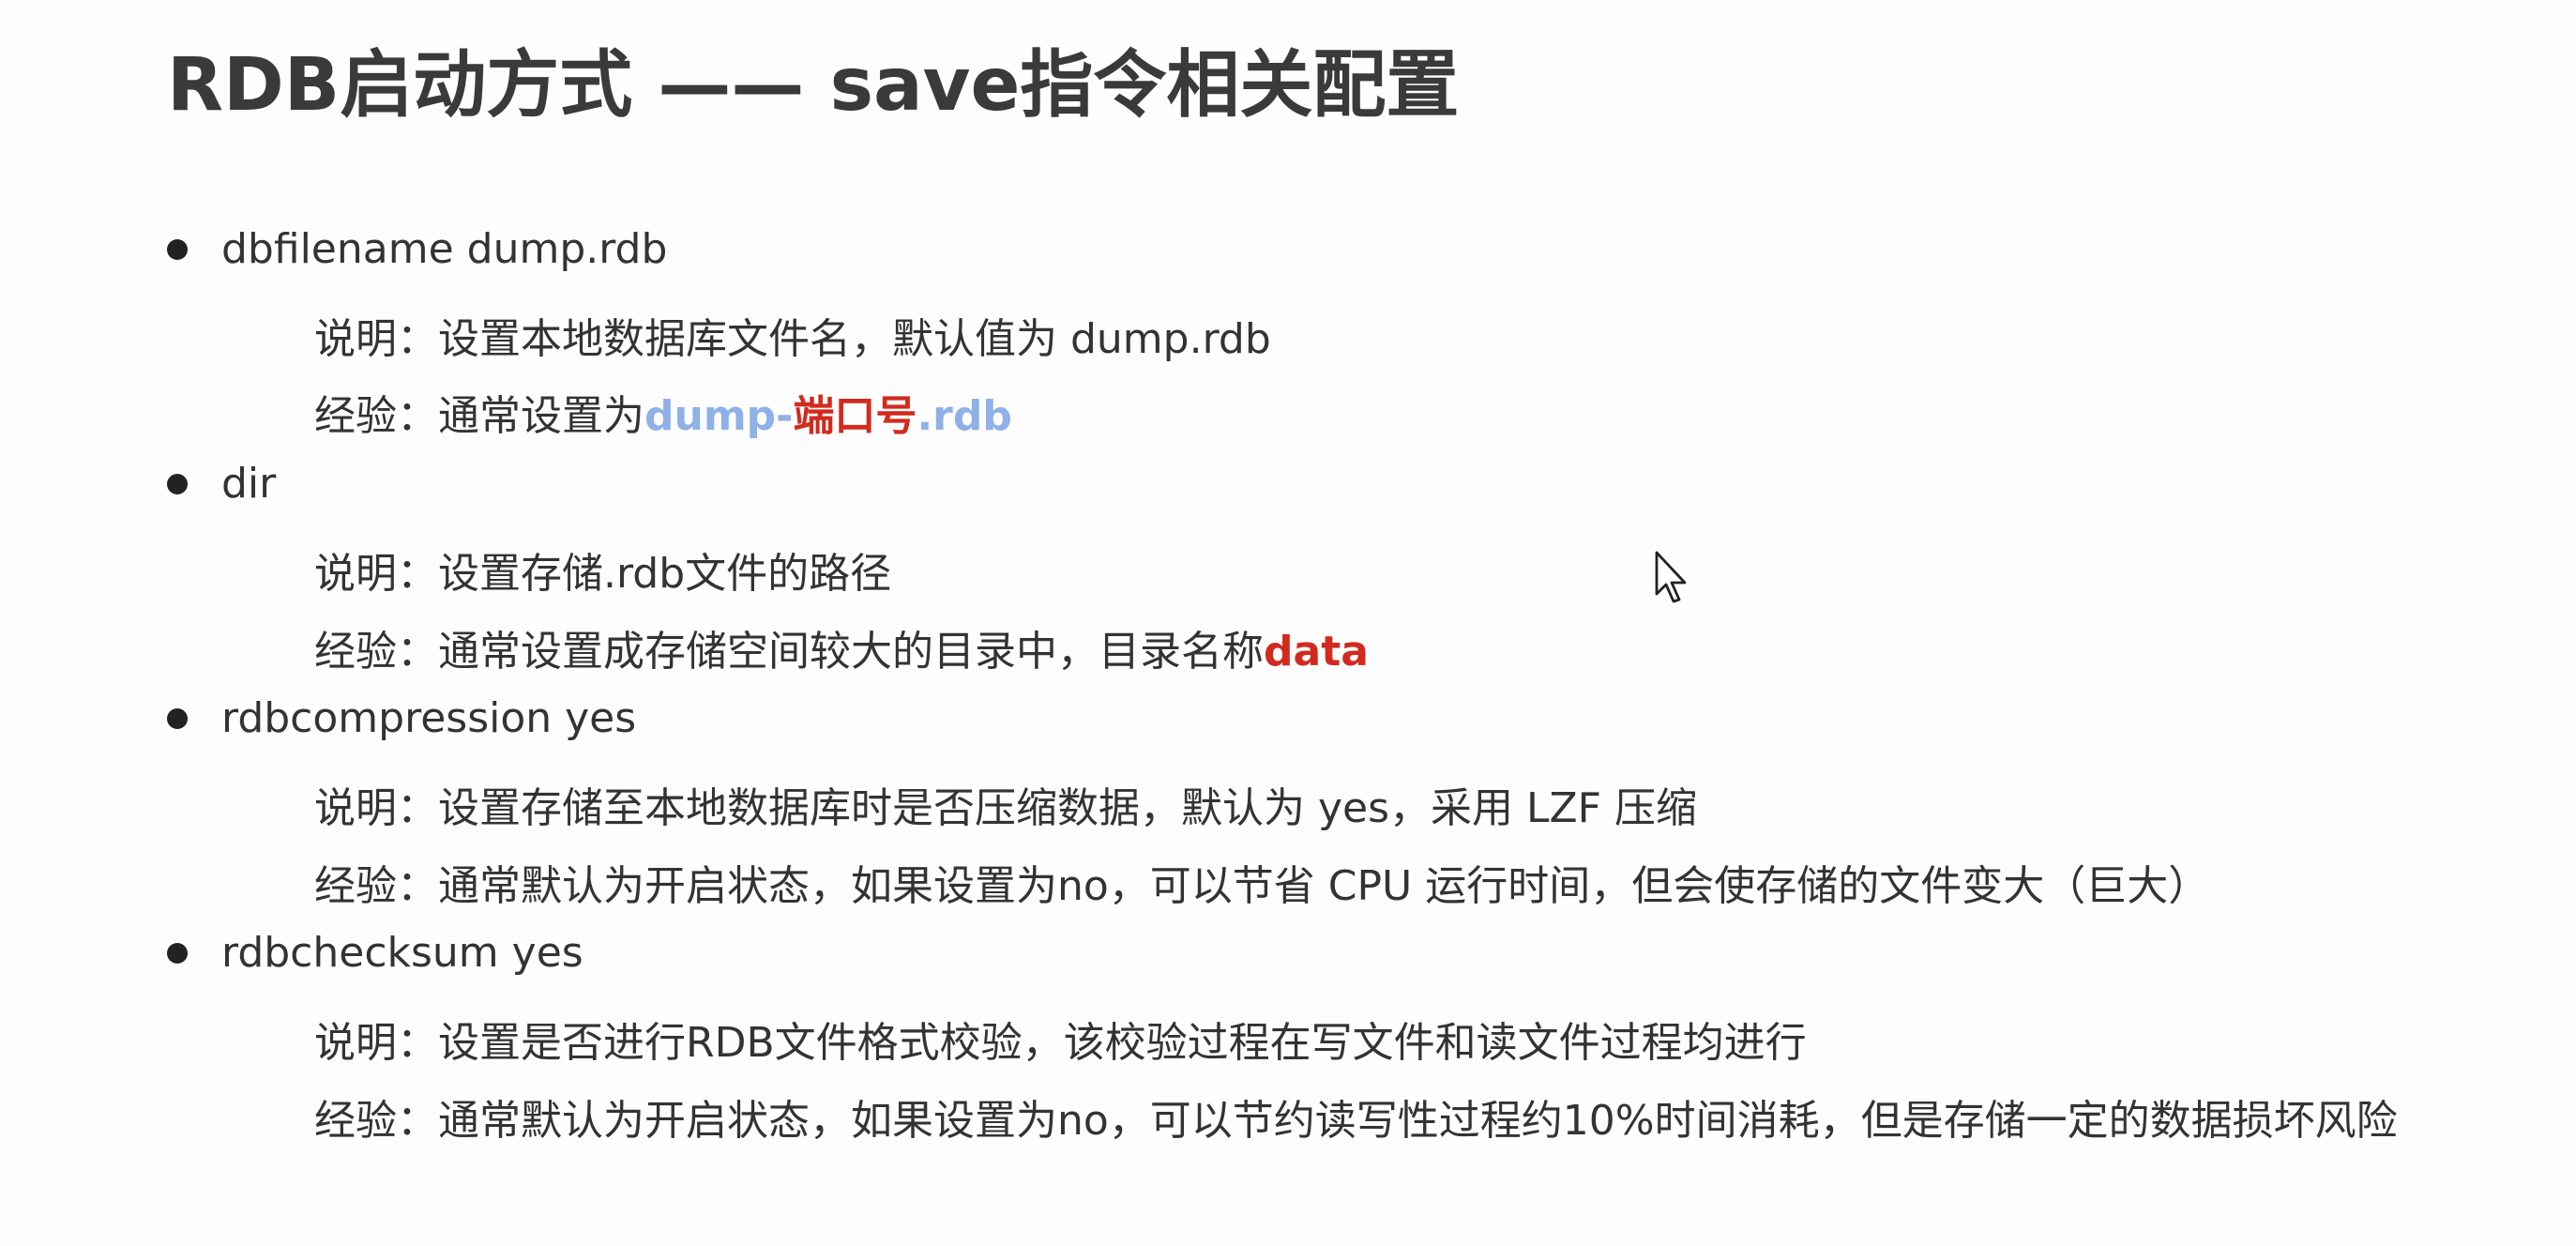  Describe the element at coordinates (665, 574) in the screenshot. I see `description-text: 设置存储.rdb文件的路径` at that location.